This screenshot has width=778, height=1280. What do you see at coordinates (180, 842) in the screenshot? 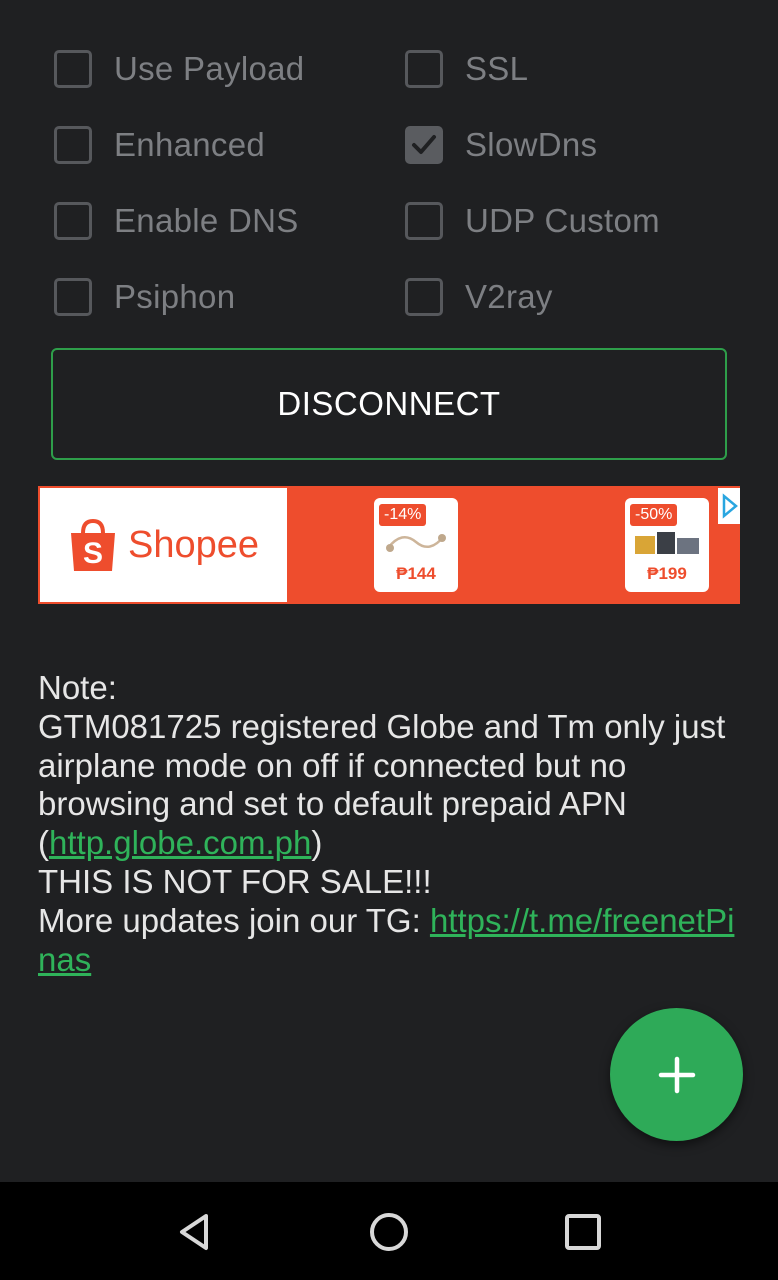
I see `apn-link: http.globe.com.ph` at bounding box center [180, 842].